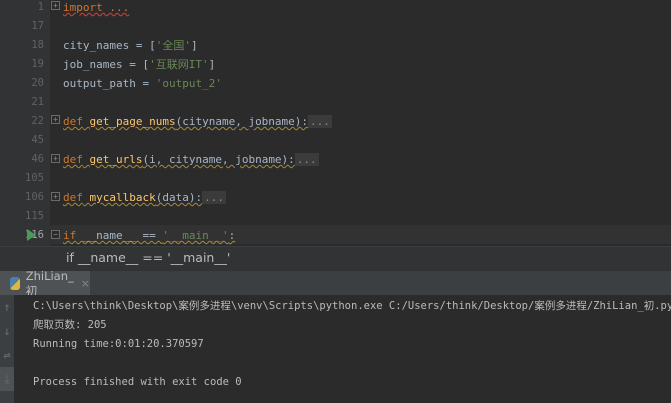 Image resolution: width=671 pixels, height=403 pixels. Describe the element at coordinates (132, 121) in the screenshot. I see `function-name: get_page_nums` at that location.